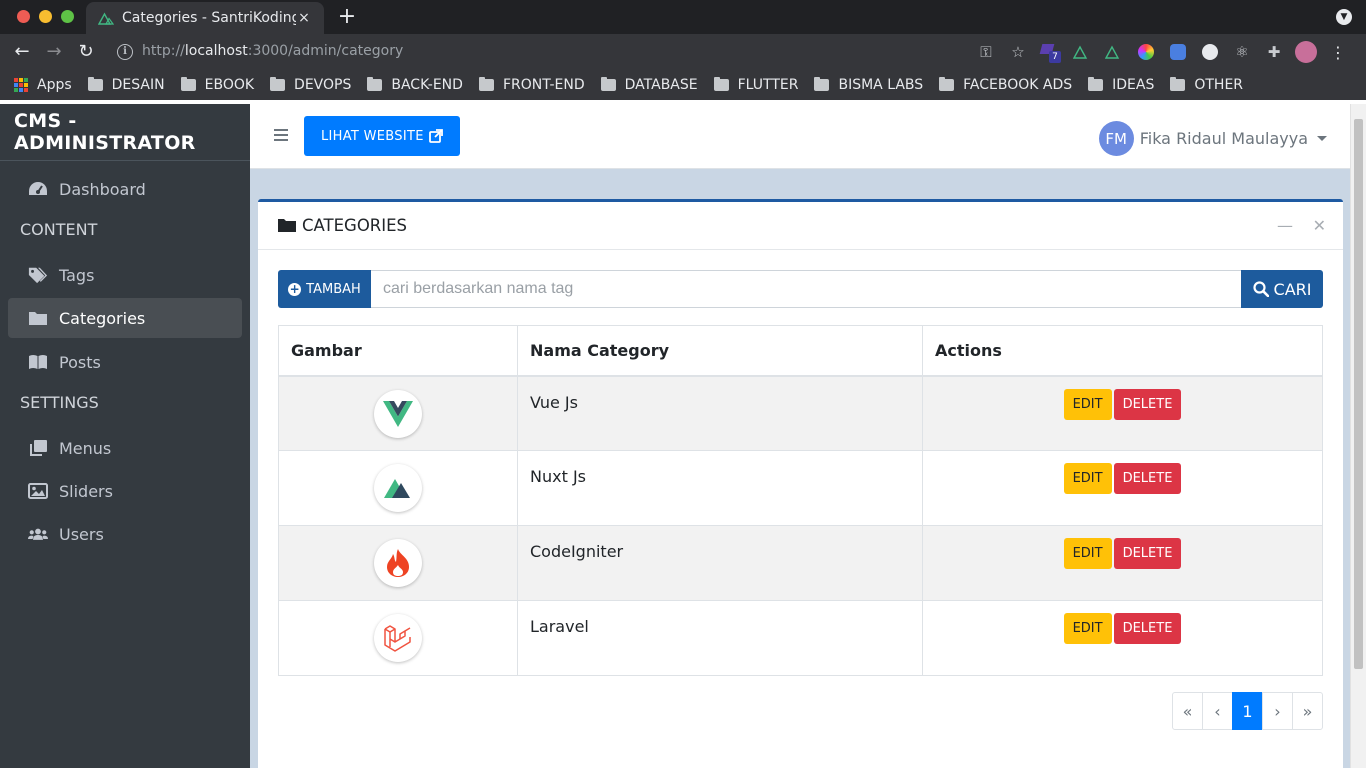 The width and height of the screenshot is (1366, 768). Describe the element at coordinates (1114, 52) in the screenshot. I see `nuxt-devtools-icon` at that location.